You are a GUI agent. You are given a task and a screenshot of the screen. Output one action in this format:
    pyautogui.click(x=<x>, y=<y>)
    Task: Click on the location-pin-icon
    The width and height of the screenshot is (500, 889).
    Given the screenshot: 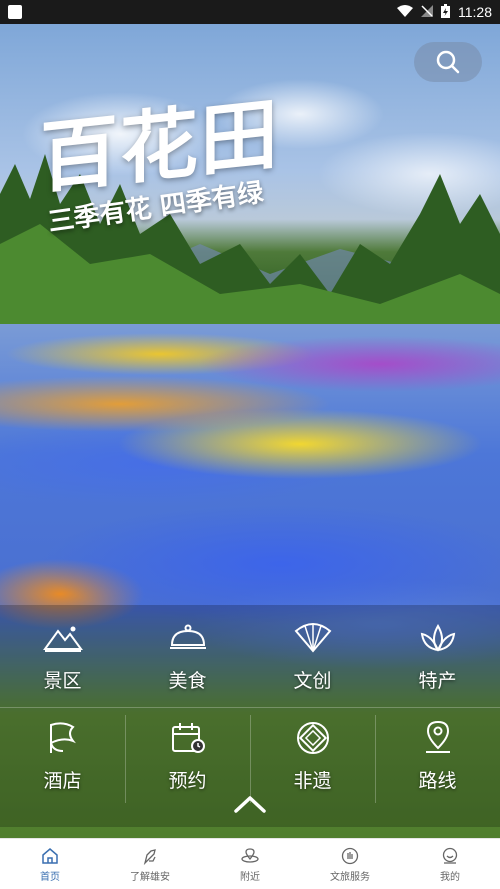 What is the action you would take?
    pyautogui.click(x=438, y=738)
    